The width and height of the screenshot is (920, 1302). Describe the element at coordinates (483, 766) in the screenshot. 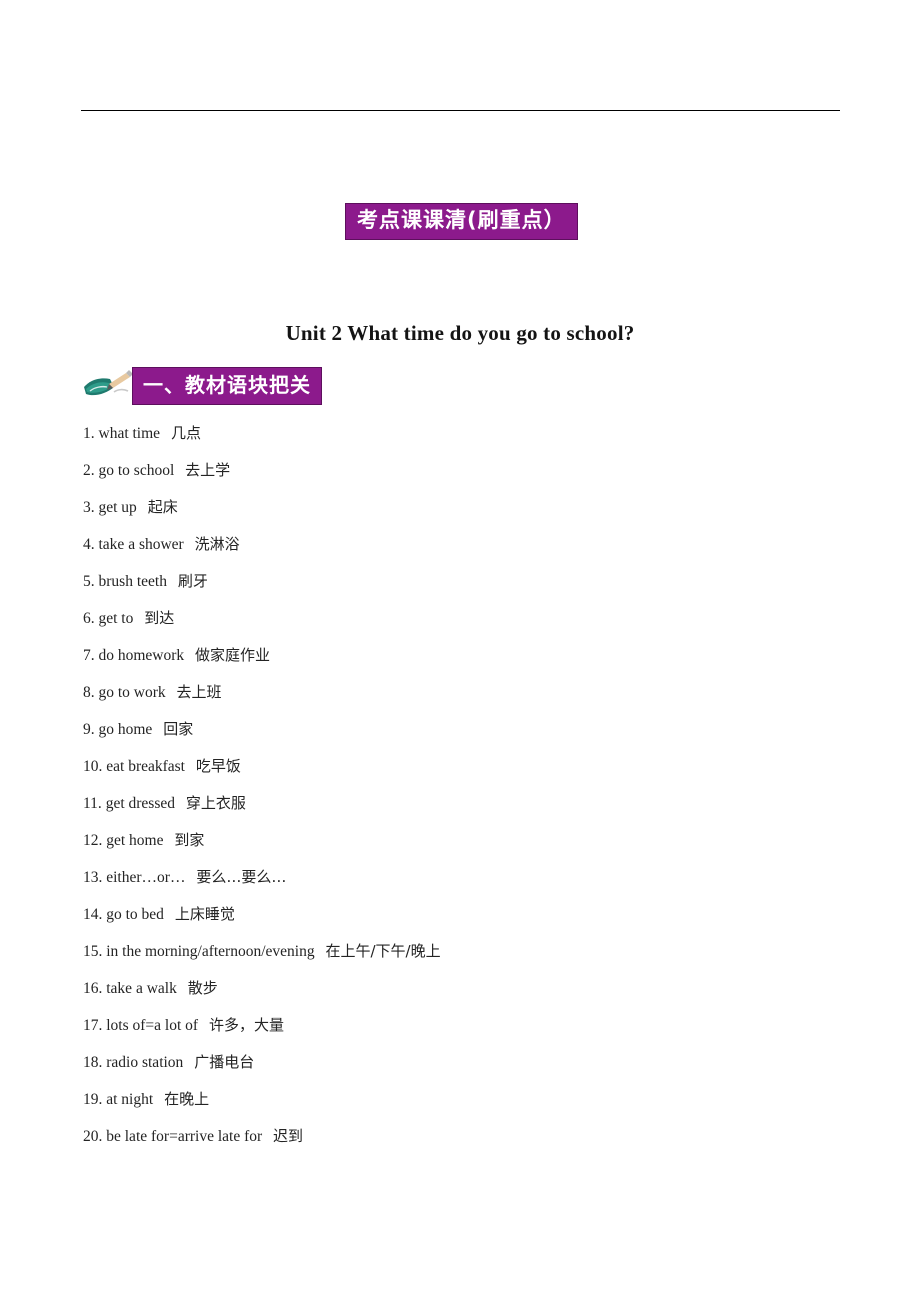

I see `list-item: 10. eat breakfast 吃早饭` at that location.